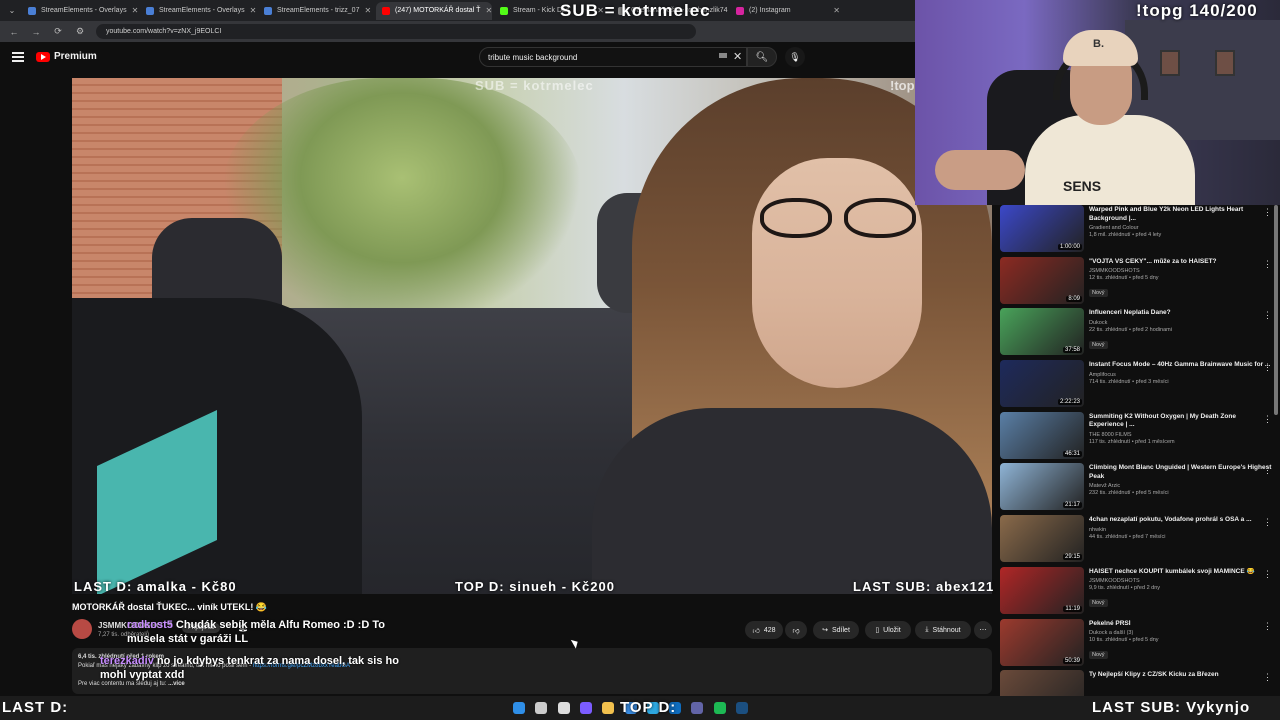 Image resolution: width=1280 pixels, height=720 pixels. What do you see at coordinates (1042, 435) in the screenshot?
I see `recommendation-thumbnail: 46:31` at bounding box center [1042, 435].